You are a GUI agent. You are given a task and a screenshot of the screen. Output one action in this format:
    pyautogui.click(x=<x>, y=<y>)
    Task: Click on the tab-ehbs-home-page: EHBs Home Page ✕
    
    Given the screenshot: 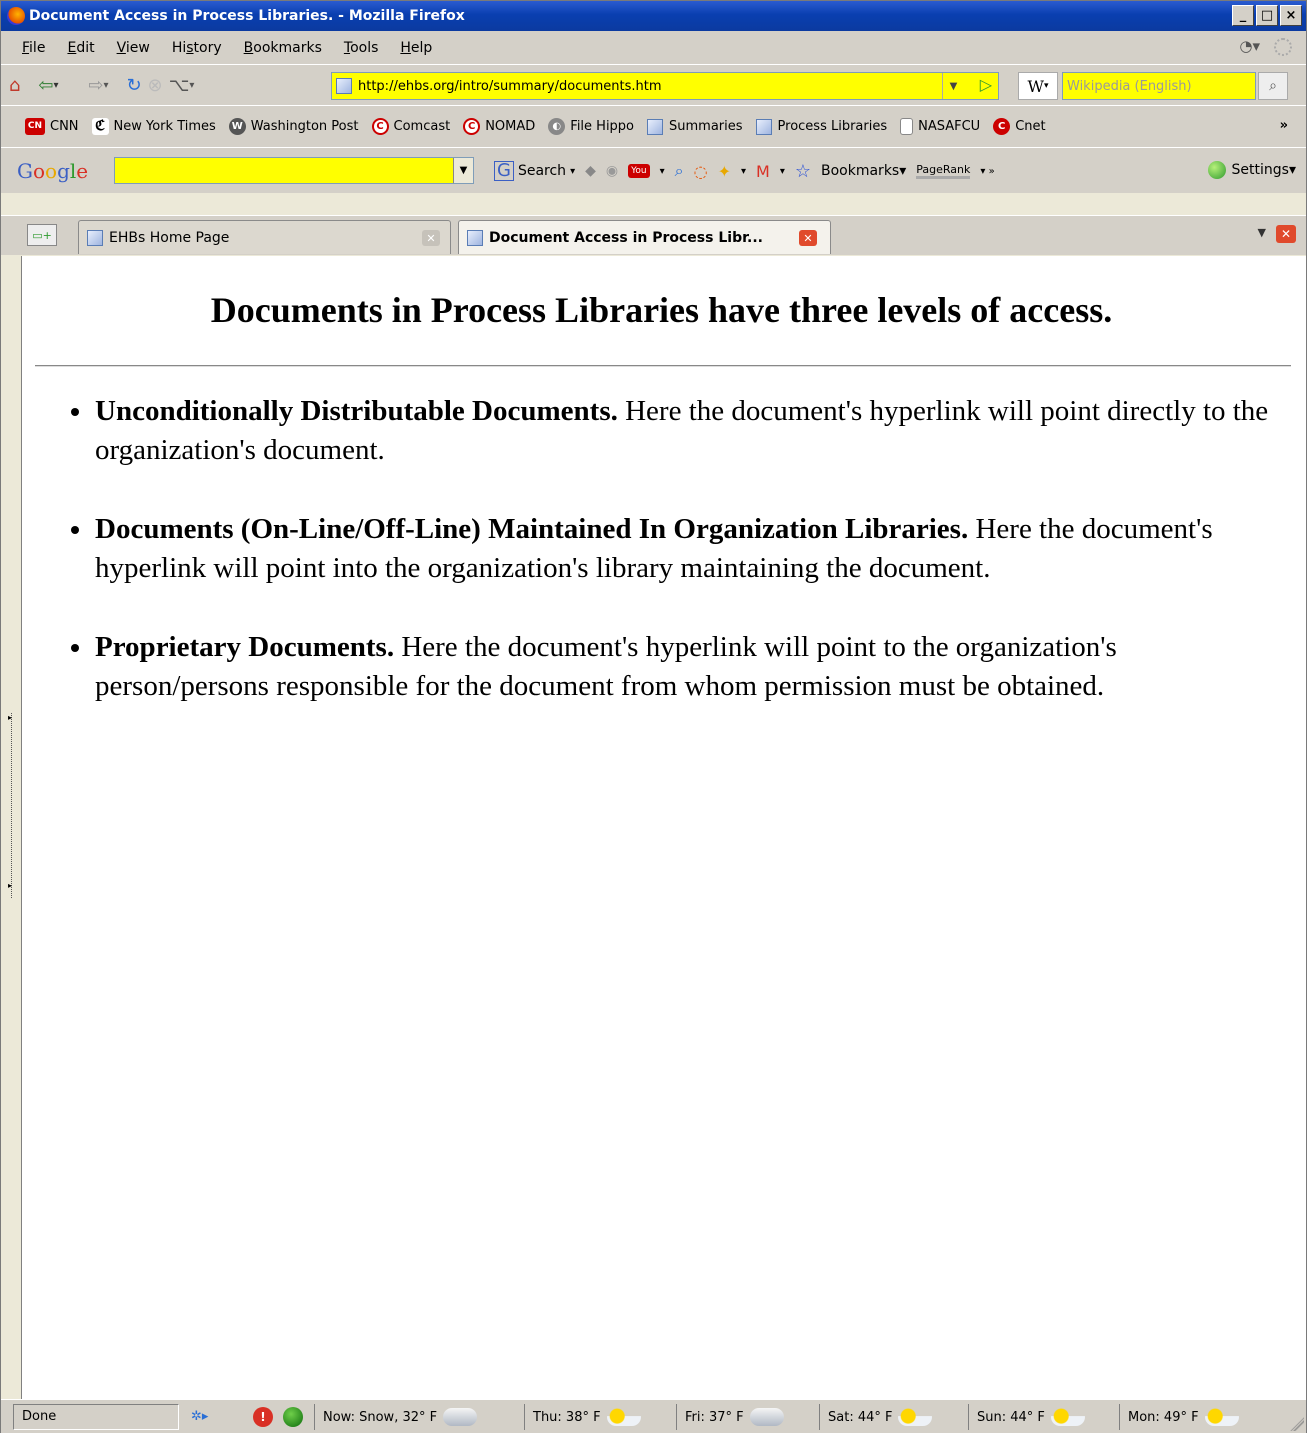 What is the action you would take?
    pyautogui.click(x=264, y=237)
    